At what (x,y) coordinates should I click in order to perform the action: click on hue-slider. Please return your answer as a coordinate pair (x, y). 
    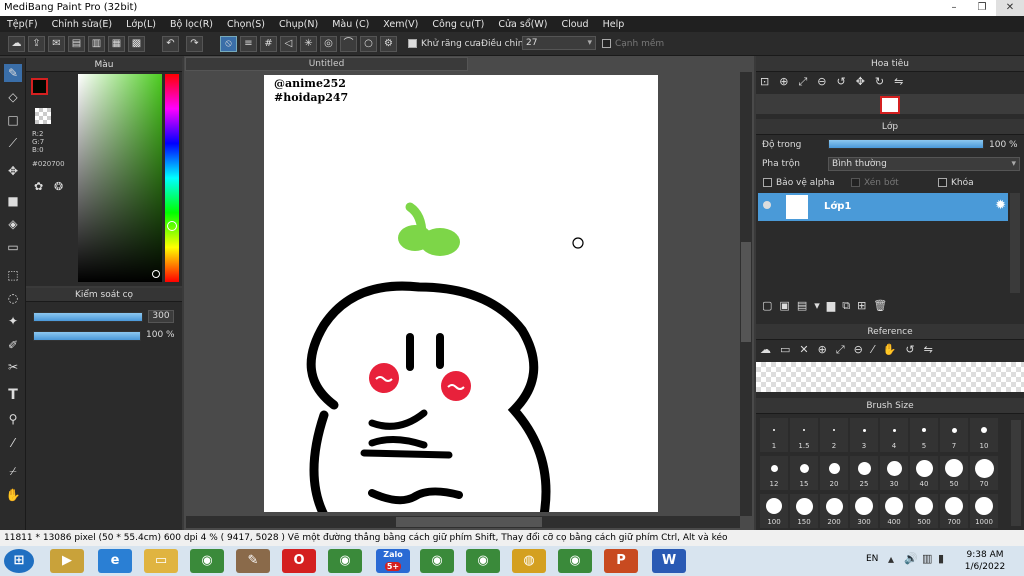
    Looking at the image, I should click on (172, 178).